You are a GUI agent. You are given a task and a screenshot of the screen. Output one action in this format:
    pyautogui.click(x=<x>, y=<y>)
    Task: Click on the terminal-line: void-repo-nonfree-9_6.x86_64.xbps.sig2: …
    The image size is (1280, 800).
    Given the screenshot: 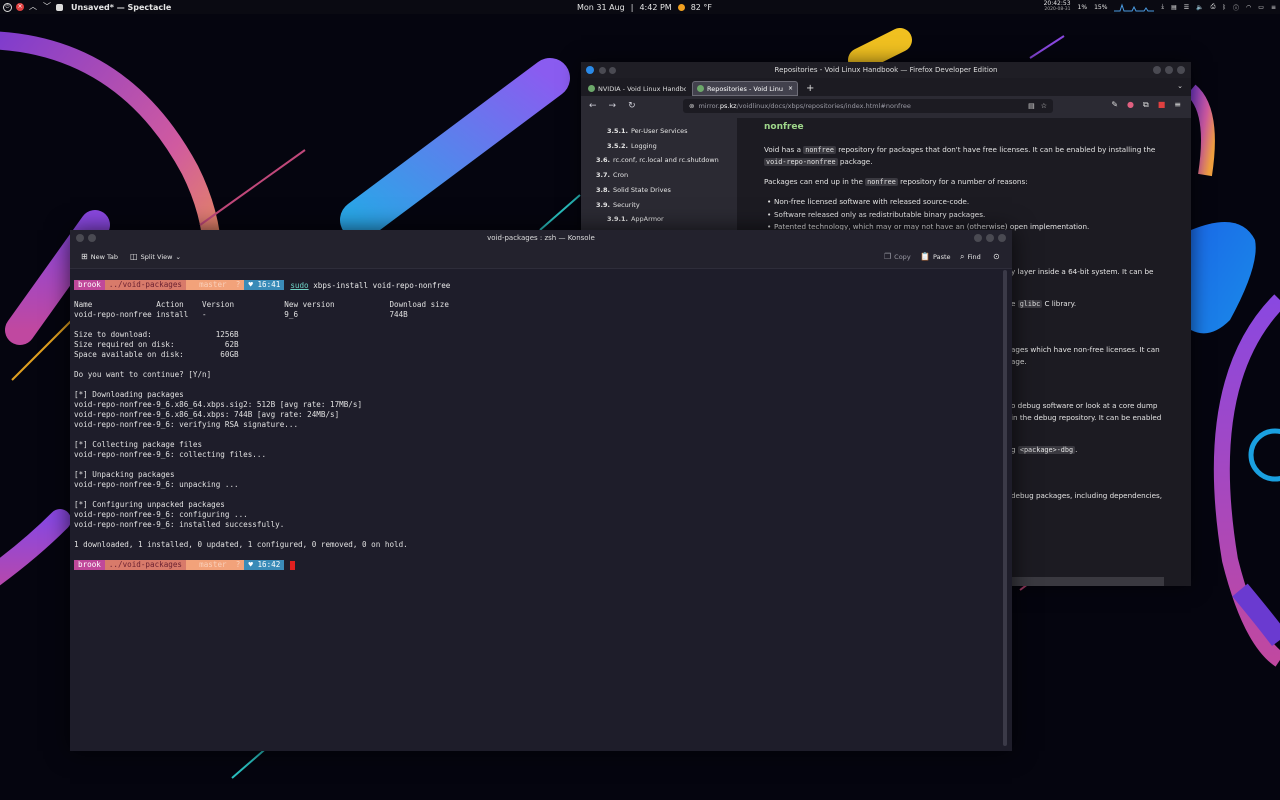 What is the action you would take?
    pyautogui.click(x=218, y=404)
    